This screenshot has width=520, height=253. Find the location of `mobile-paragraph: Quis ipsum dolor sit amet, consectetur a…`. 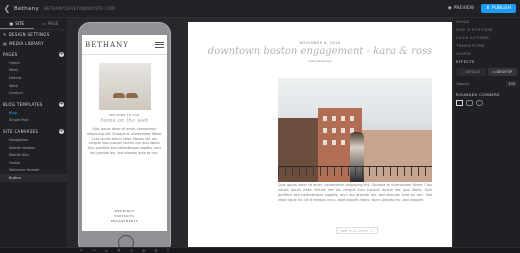

mobile-paragraph: Quis ipsum dolor sit amet, consectetur a… is located at coordinates (125, 141).